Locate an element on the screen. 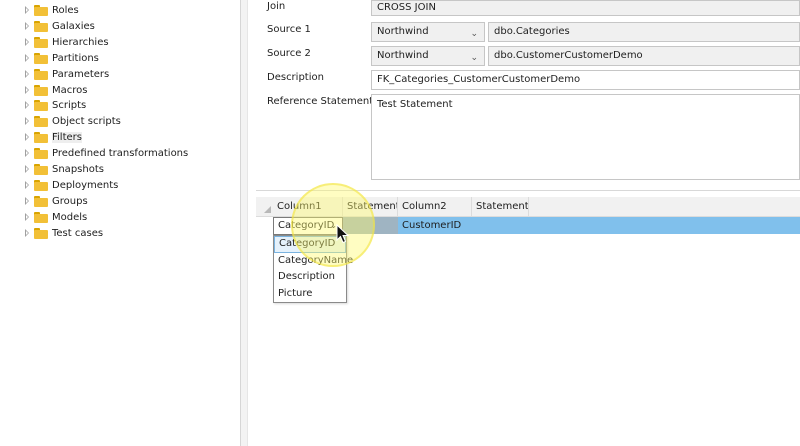 Image resolution: width=800 pixels, height=446 pixels. dropdown-option: Picture is located at coordinates (310, 294).